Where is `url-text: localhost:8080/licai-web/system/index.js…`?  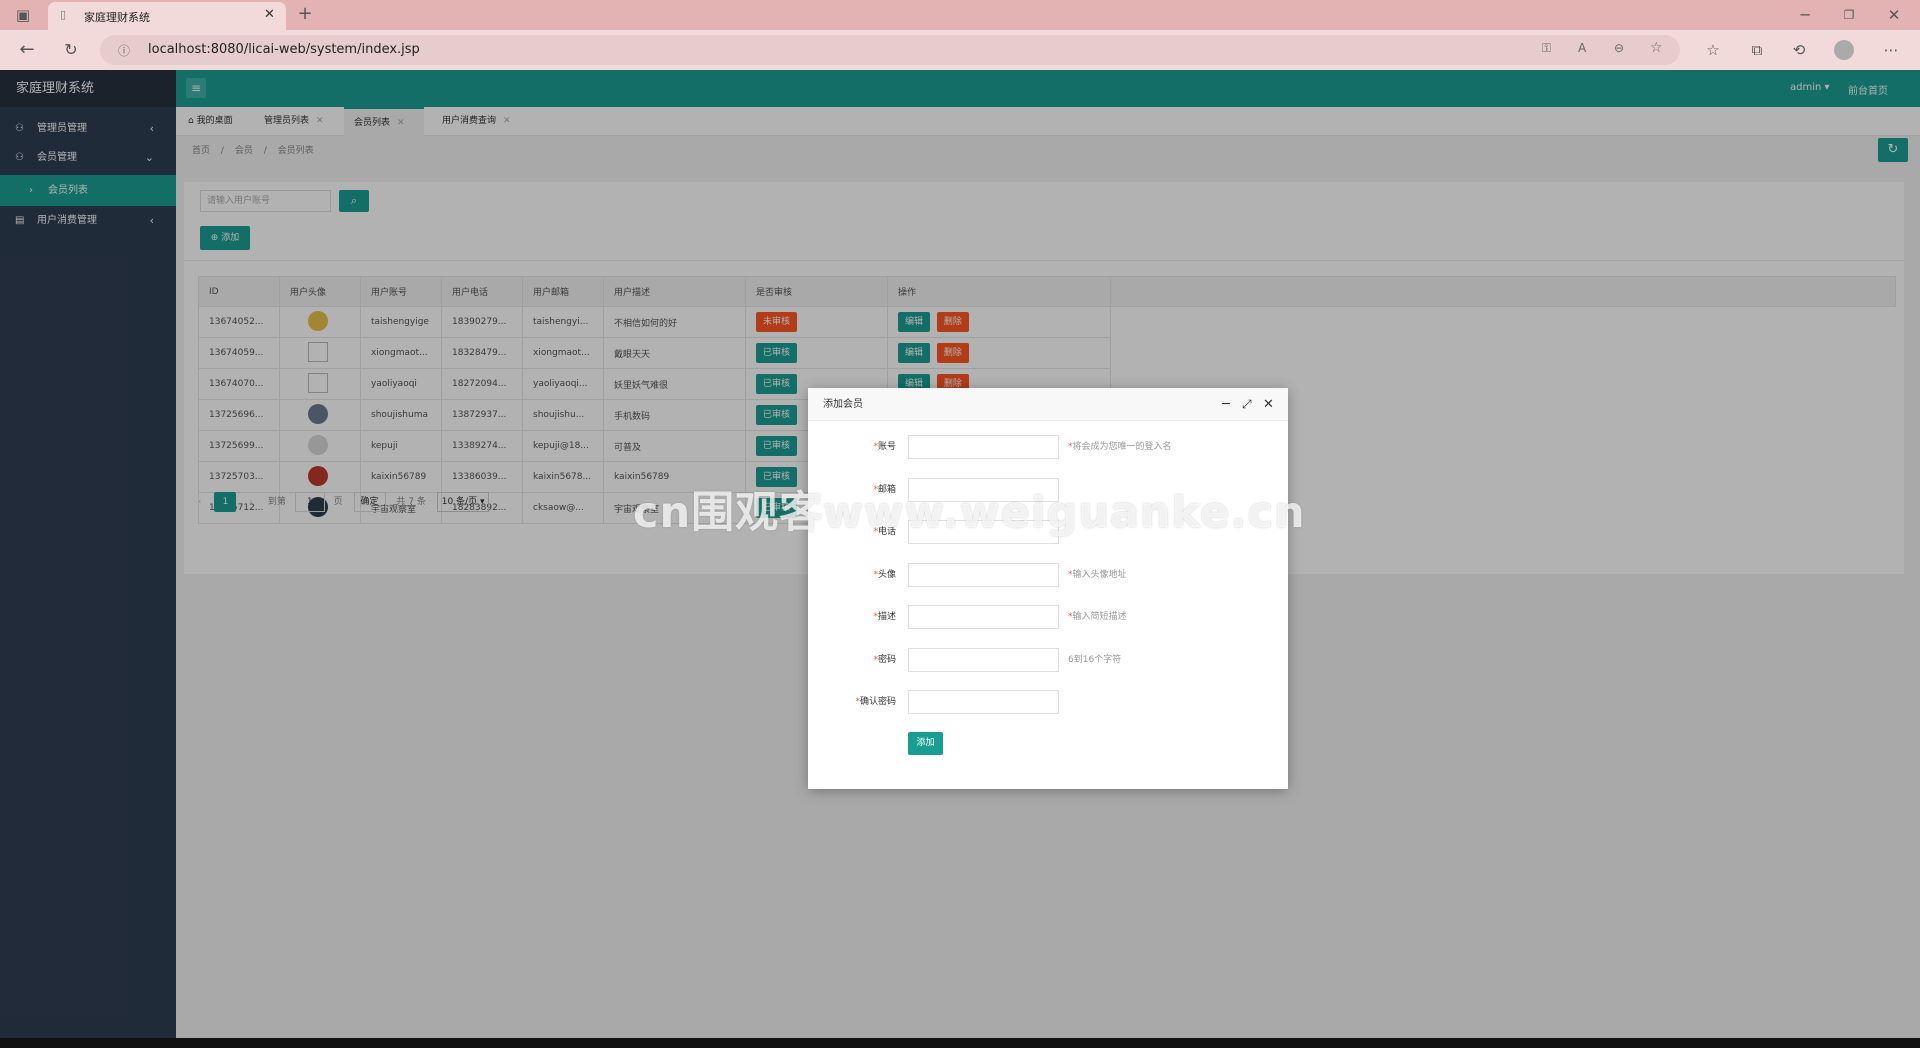
url-text: localhost:8080/licai-web/system/index.js… is located at coordinates (284, 49).